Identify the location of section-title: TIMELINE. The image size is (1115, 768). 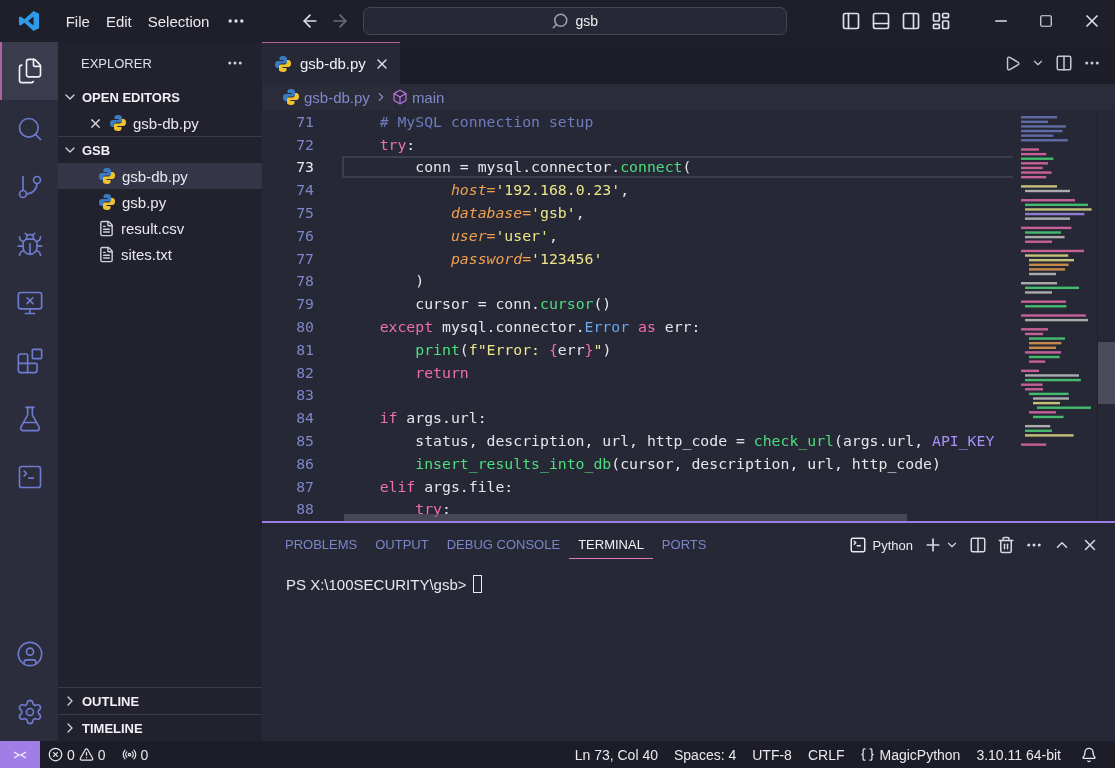
(112, 728).